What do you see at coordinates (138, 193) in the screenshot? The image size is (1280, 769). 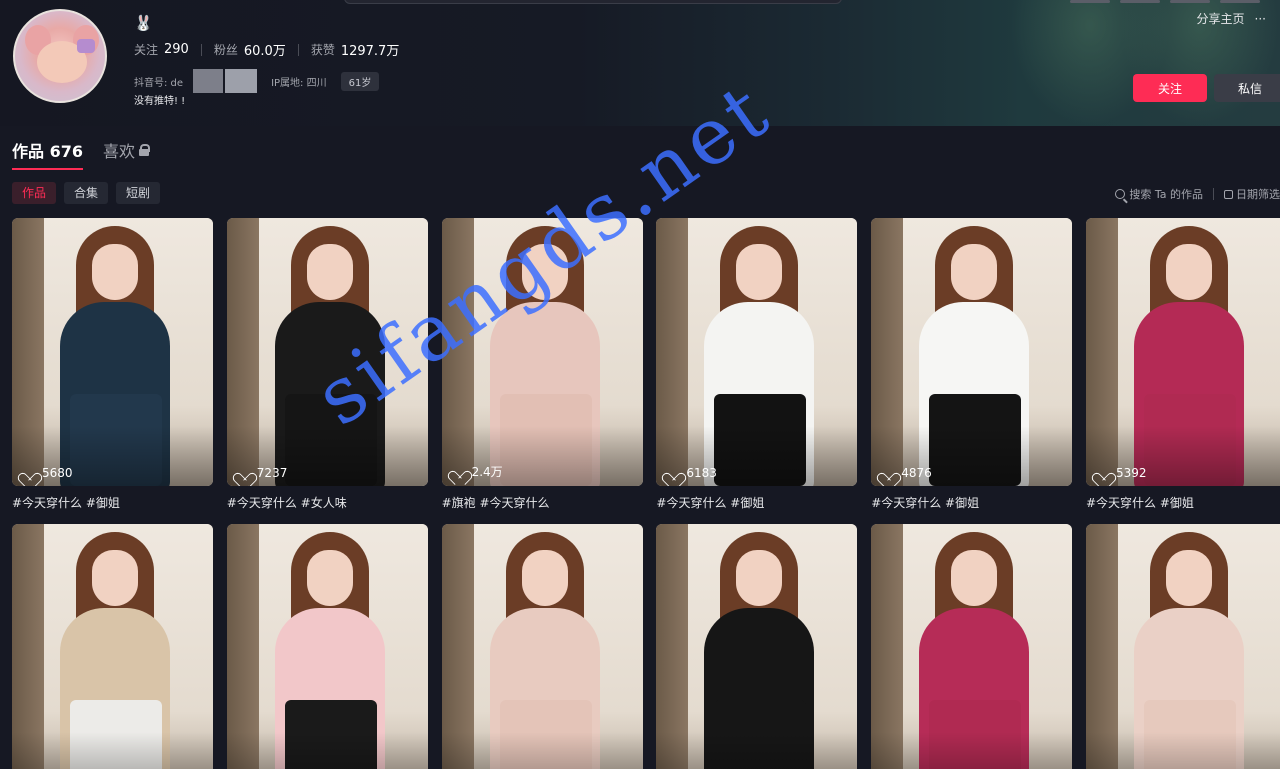 I see `subtab-short-dramas: 短剧` at bounding box center [138, 193].